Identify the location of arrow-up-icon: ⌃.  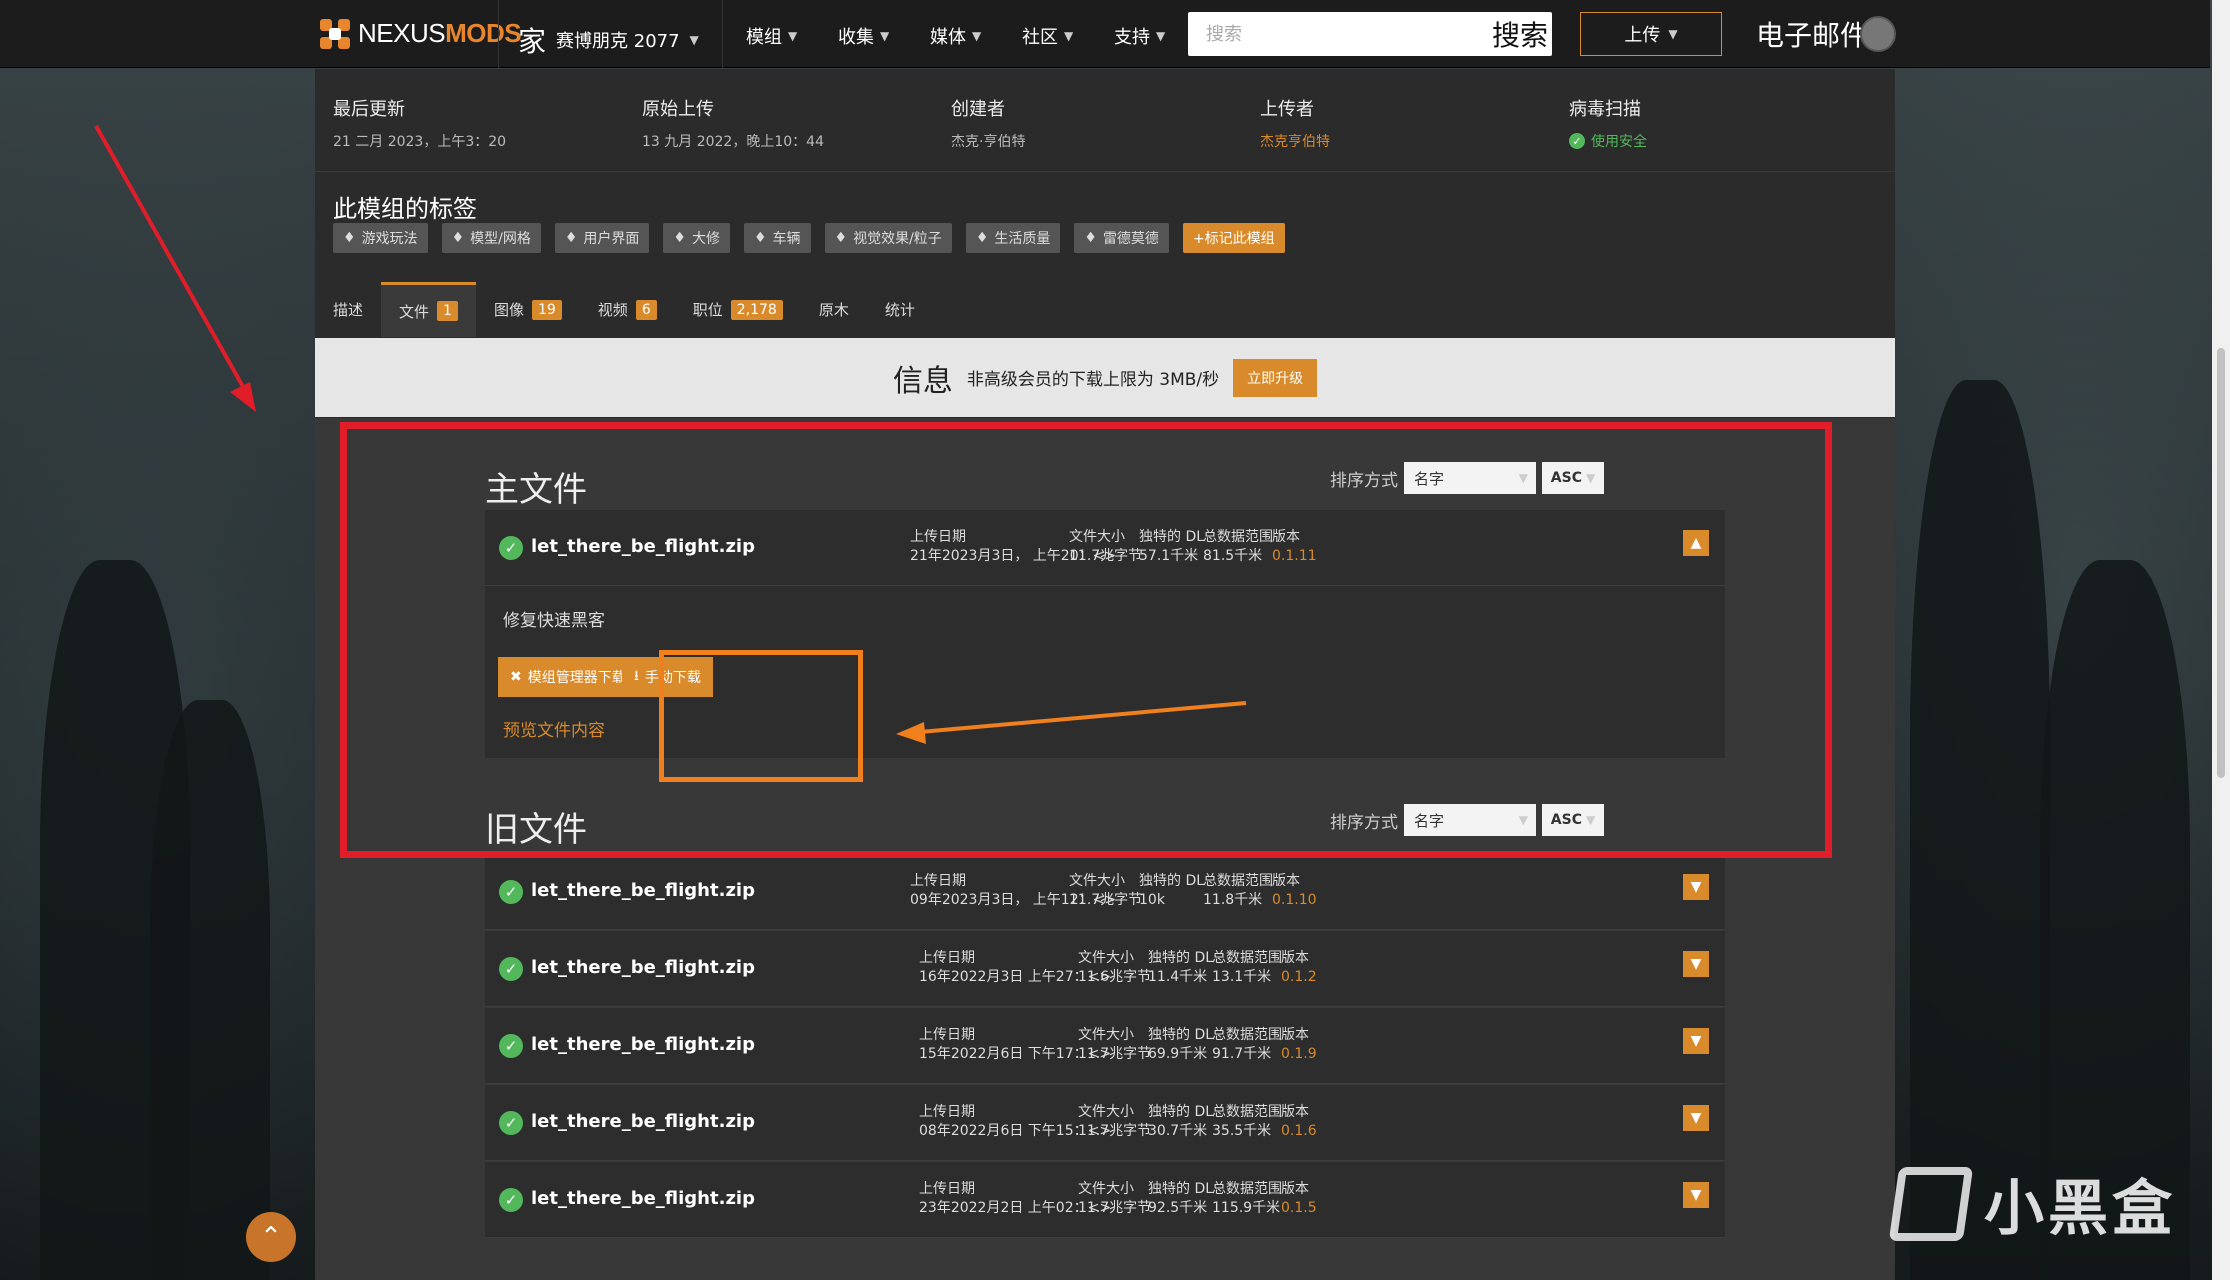
(271, 1237).